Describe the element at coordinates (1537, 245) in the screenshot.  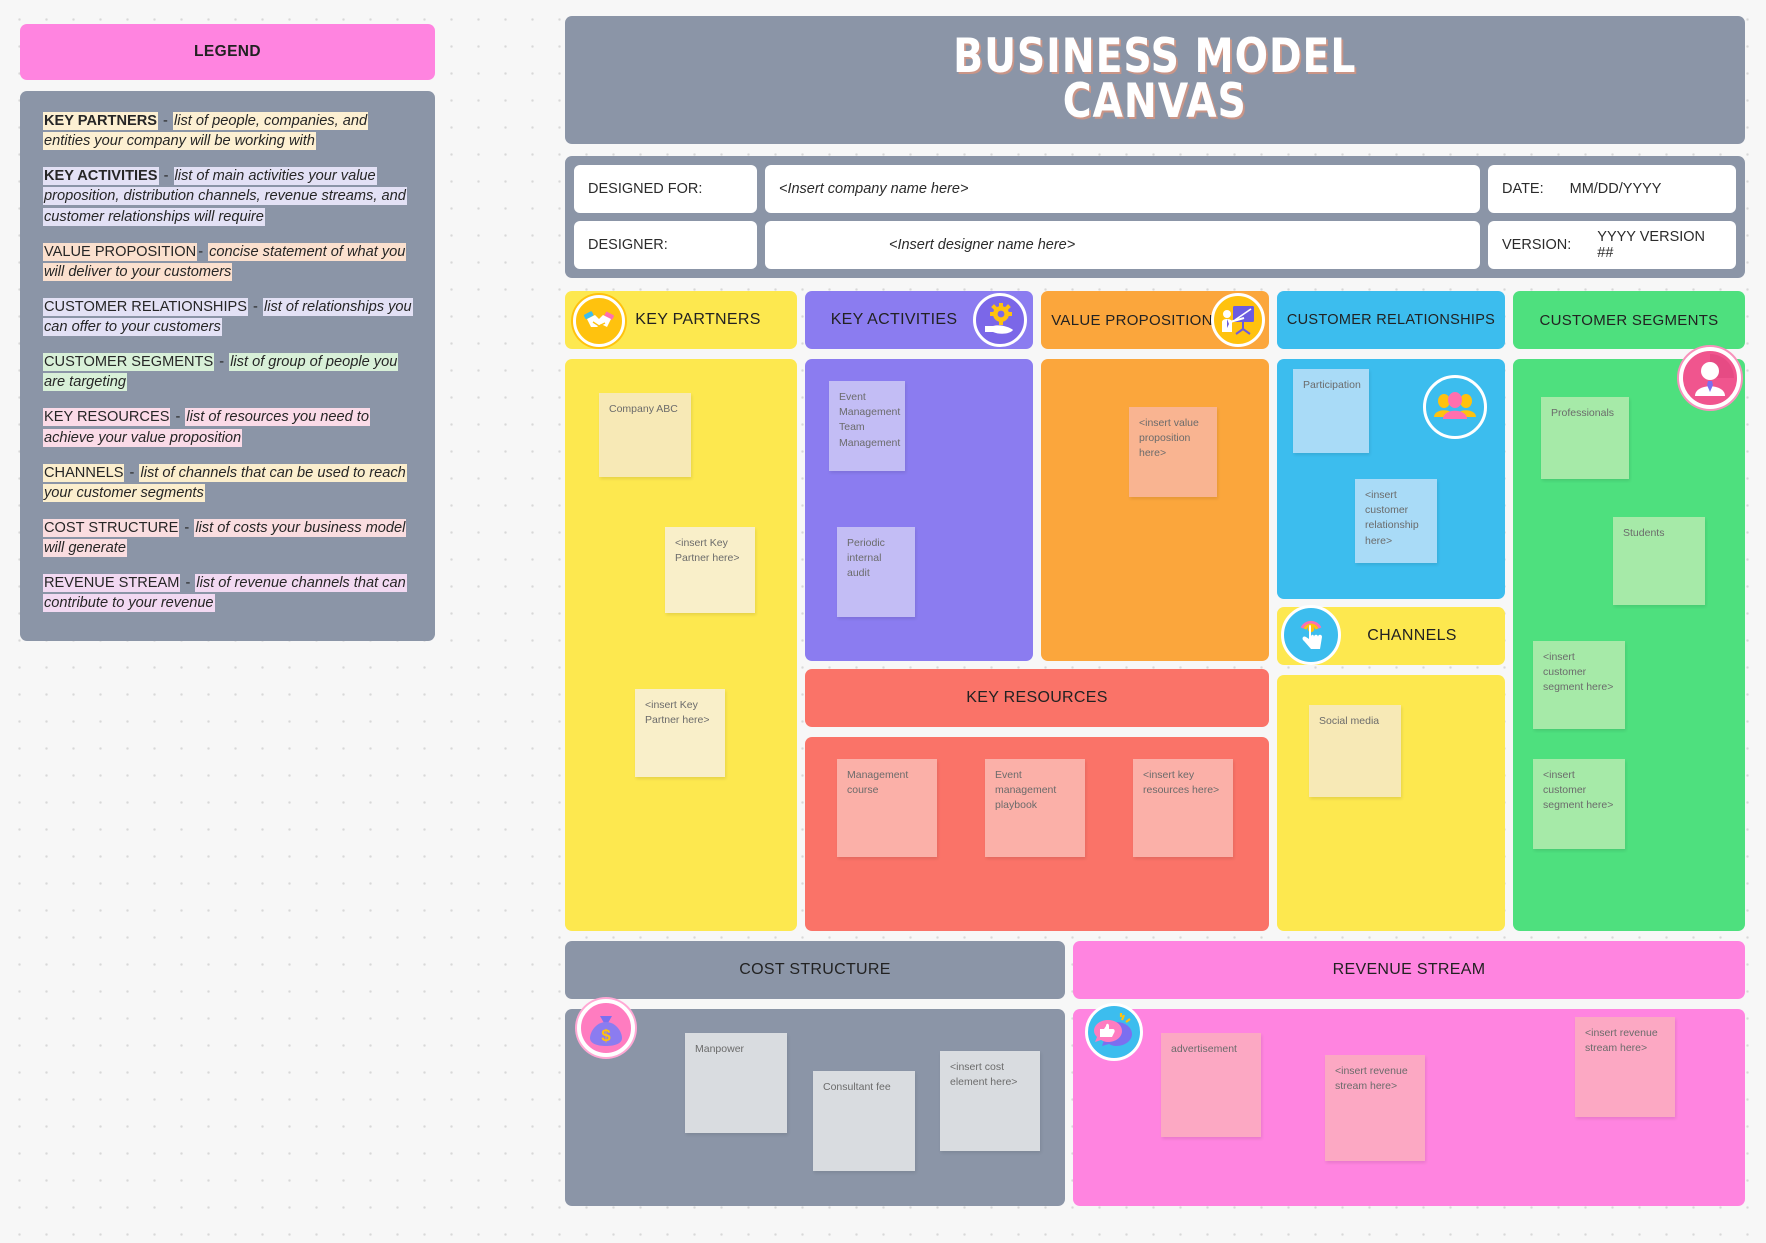
I see `version-label: VERSION:` at that location.